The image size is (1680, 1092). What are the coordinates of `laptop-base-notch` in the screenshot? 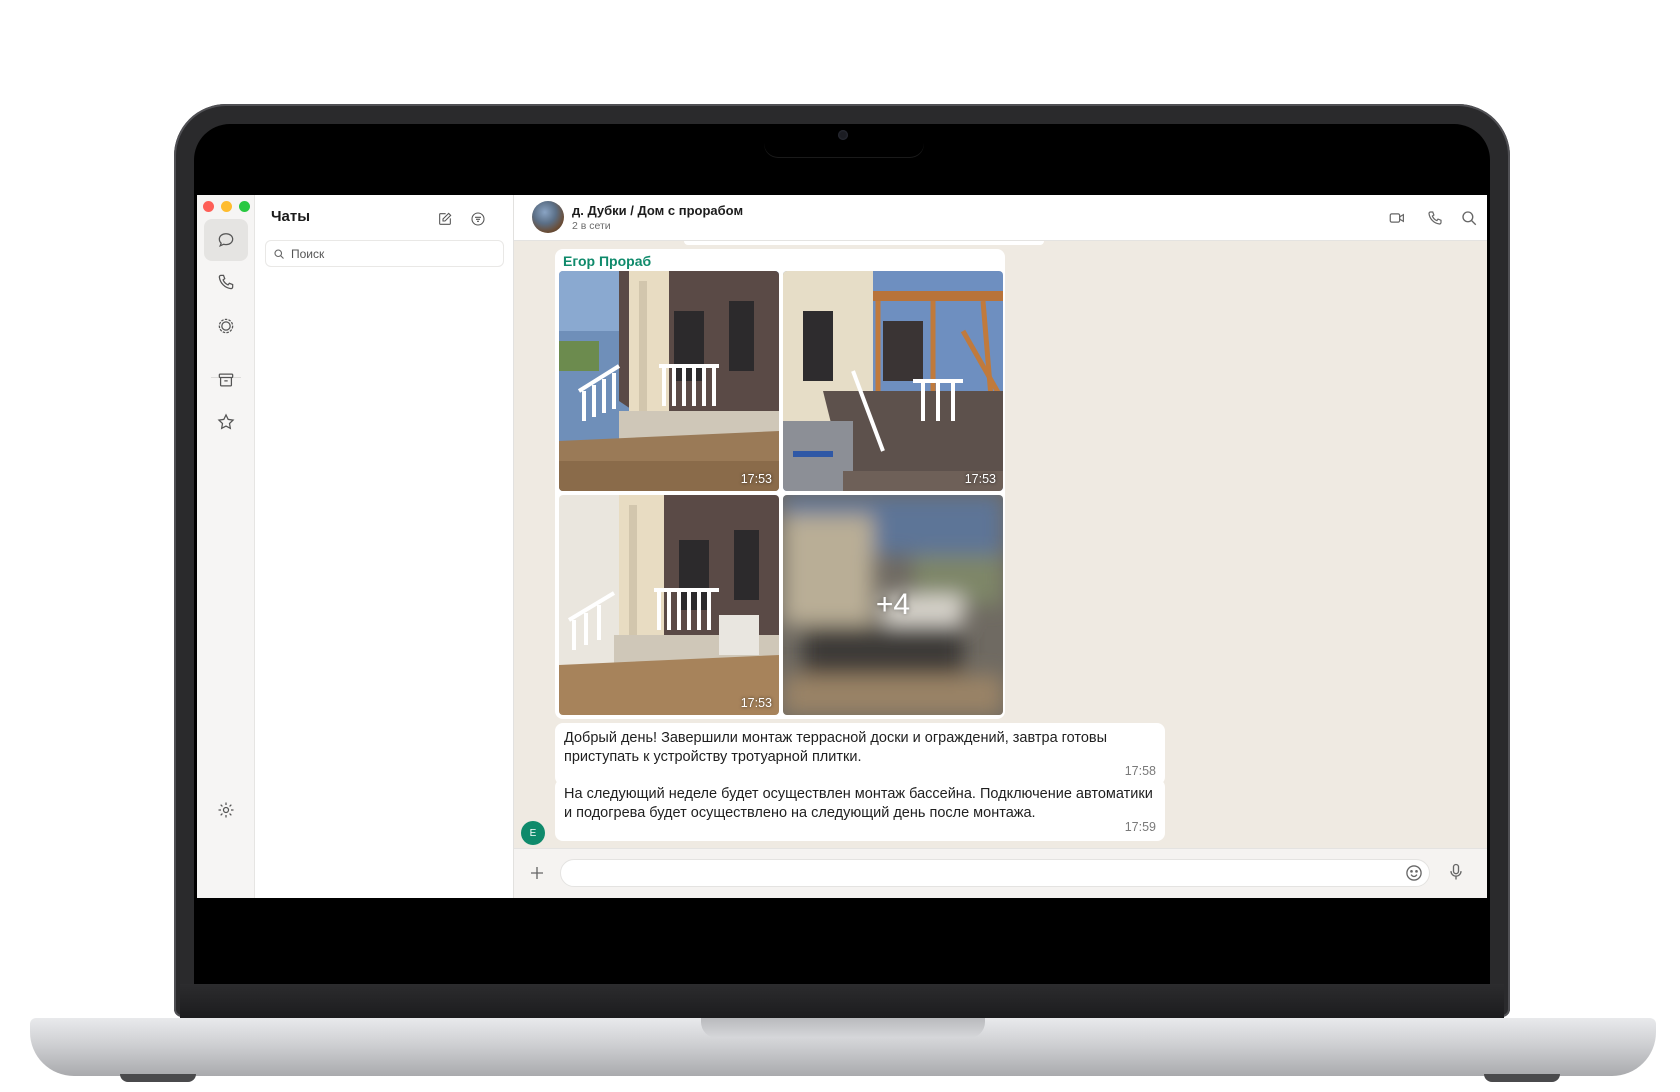 It's located at (843, 1028).